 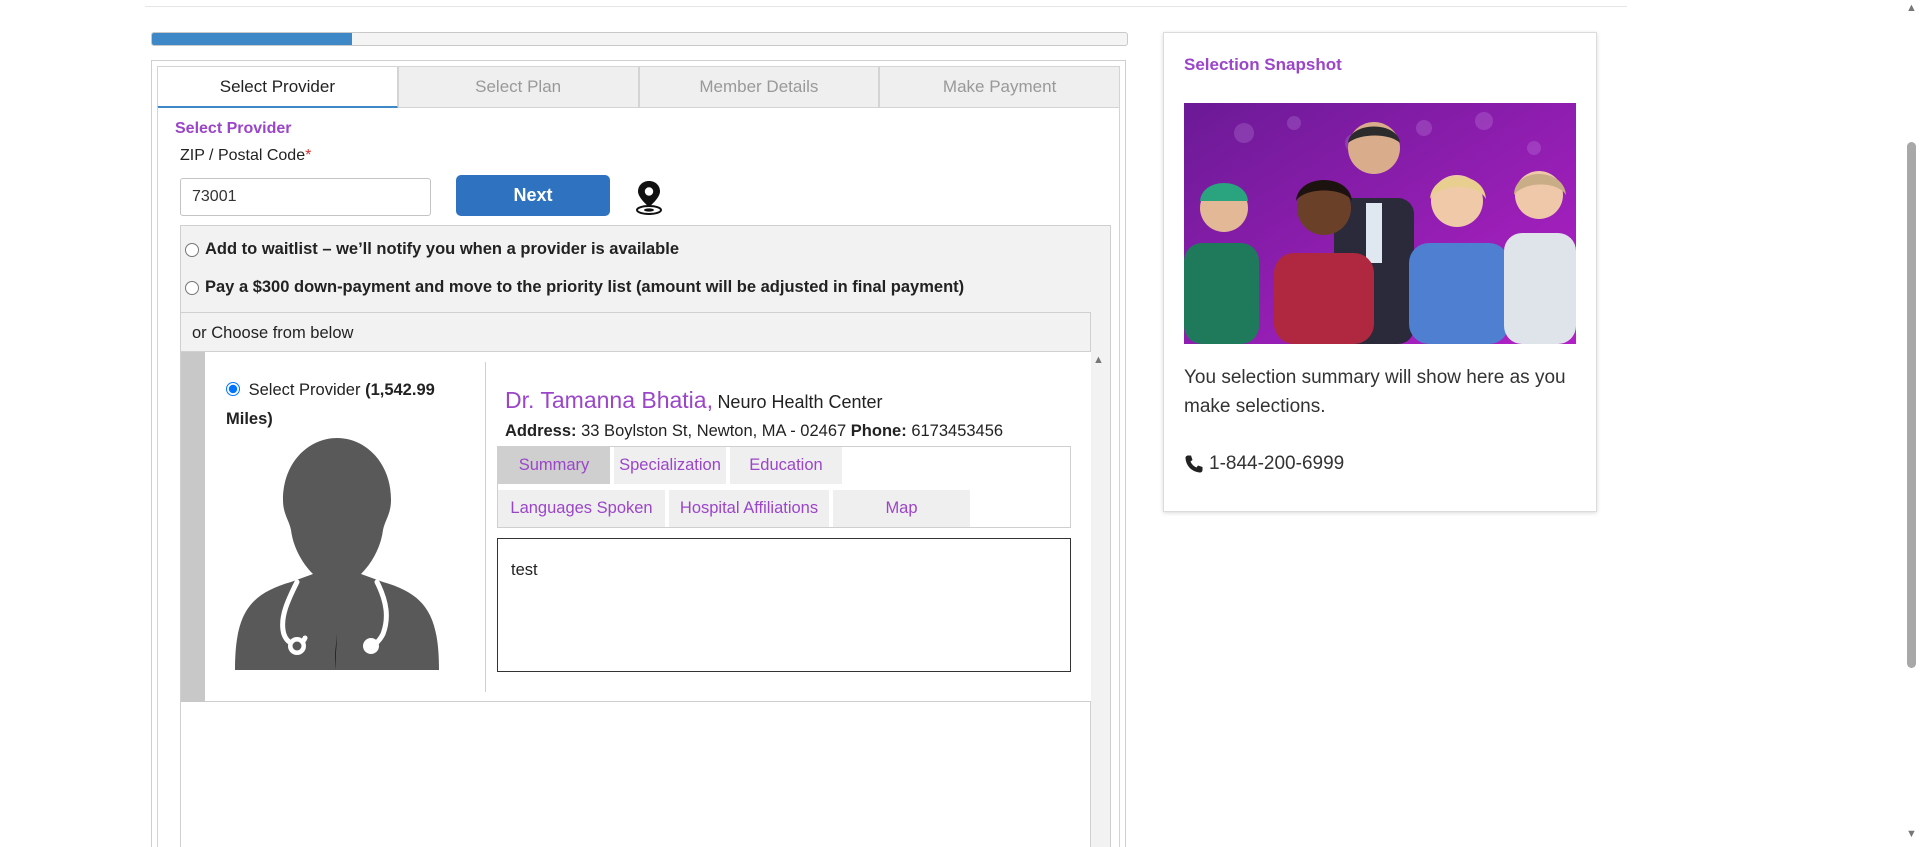 What do you see at coordinates (581, 508) in the screenshot?
I see `tab-languages-spoken: Languages Spoken` at bounding box center [581, 508].